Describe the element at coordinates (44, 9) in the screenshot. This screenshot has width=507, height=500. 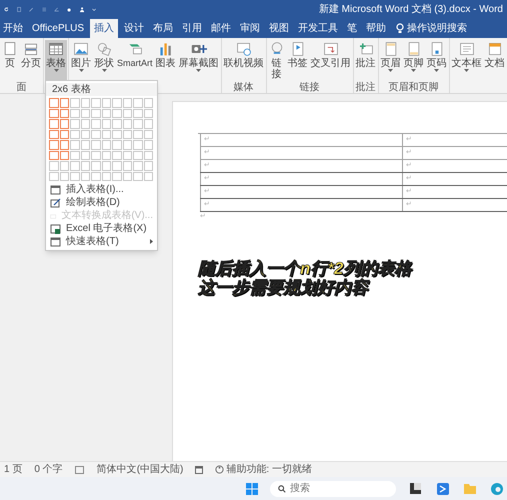
I see `list-icon` at that location.